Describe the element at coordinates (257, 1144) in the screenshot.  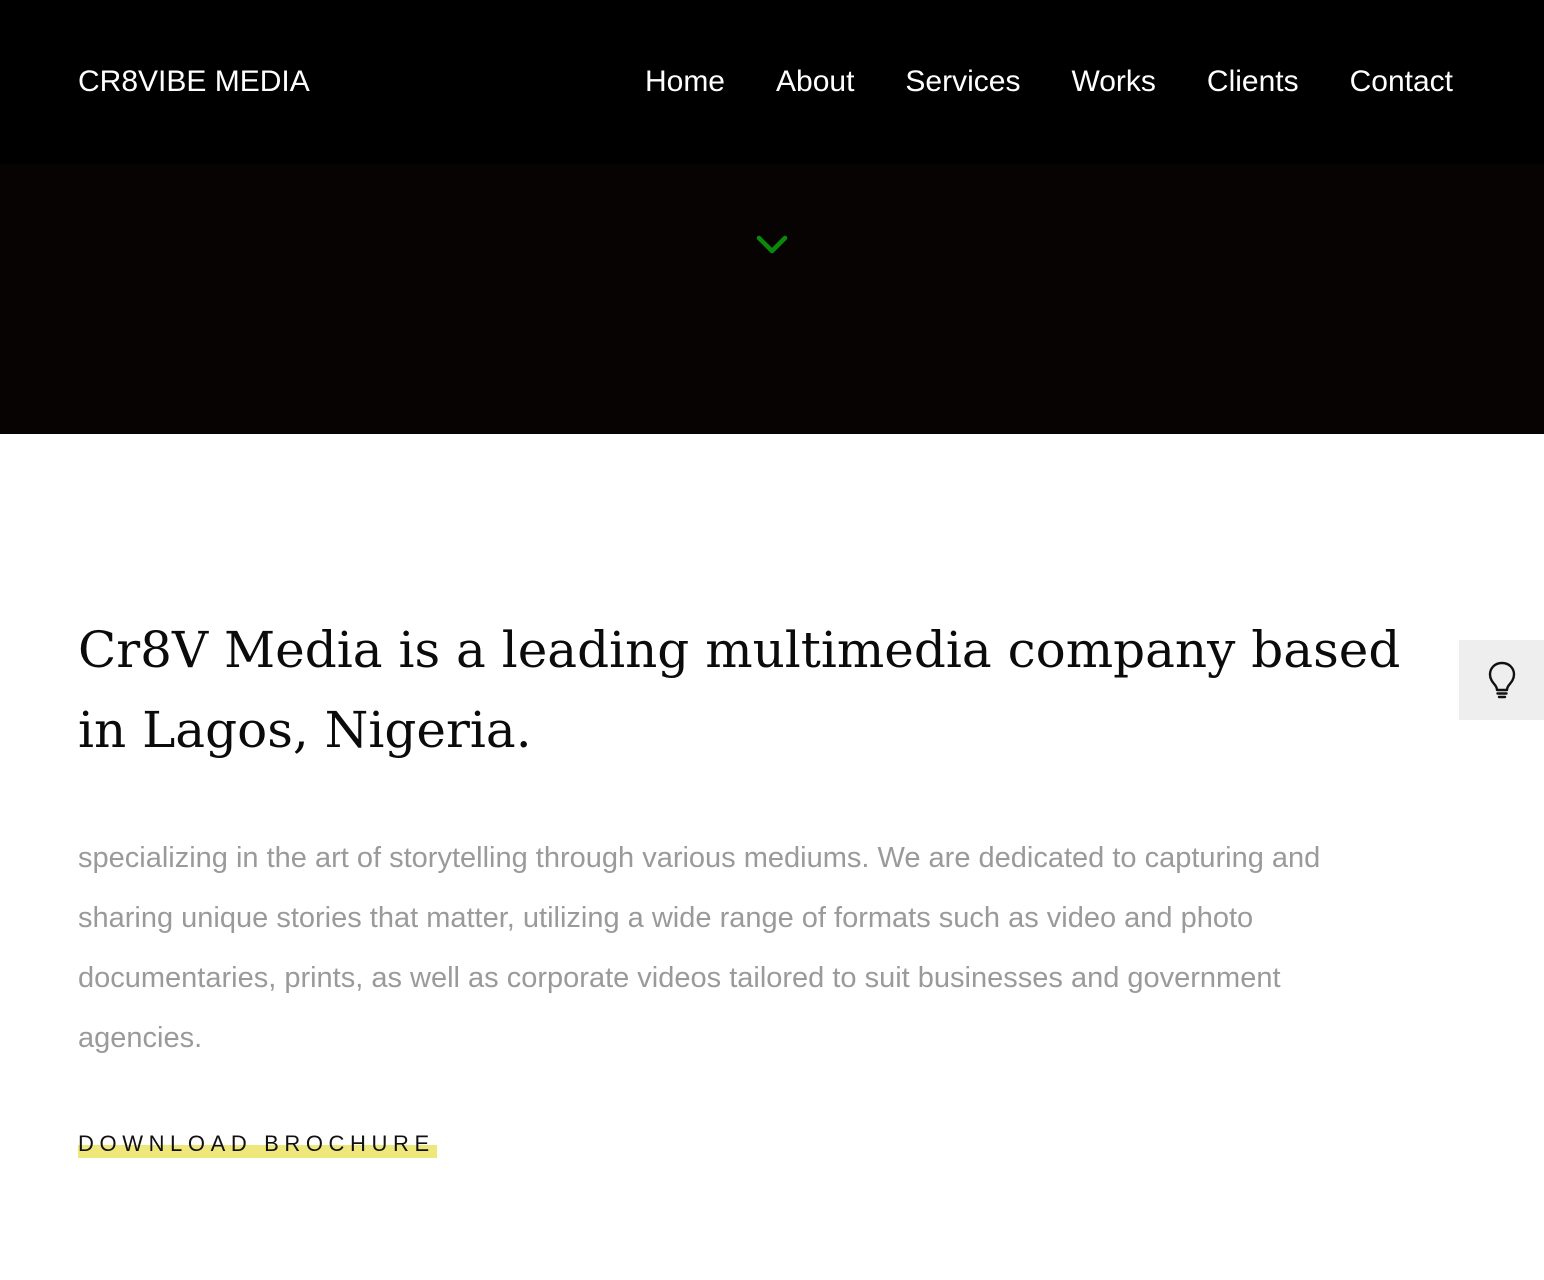
I see `download-brochure-link: DOWNLOAD BROCHURE` at that location.